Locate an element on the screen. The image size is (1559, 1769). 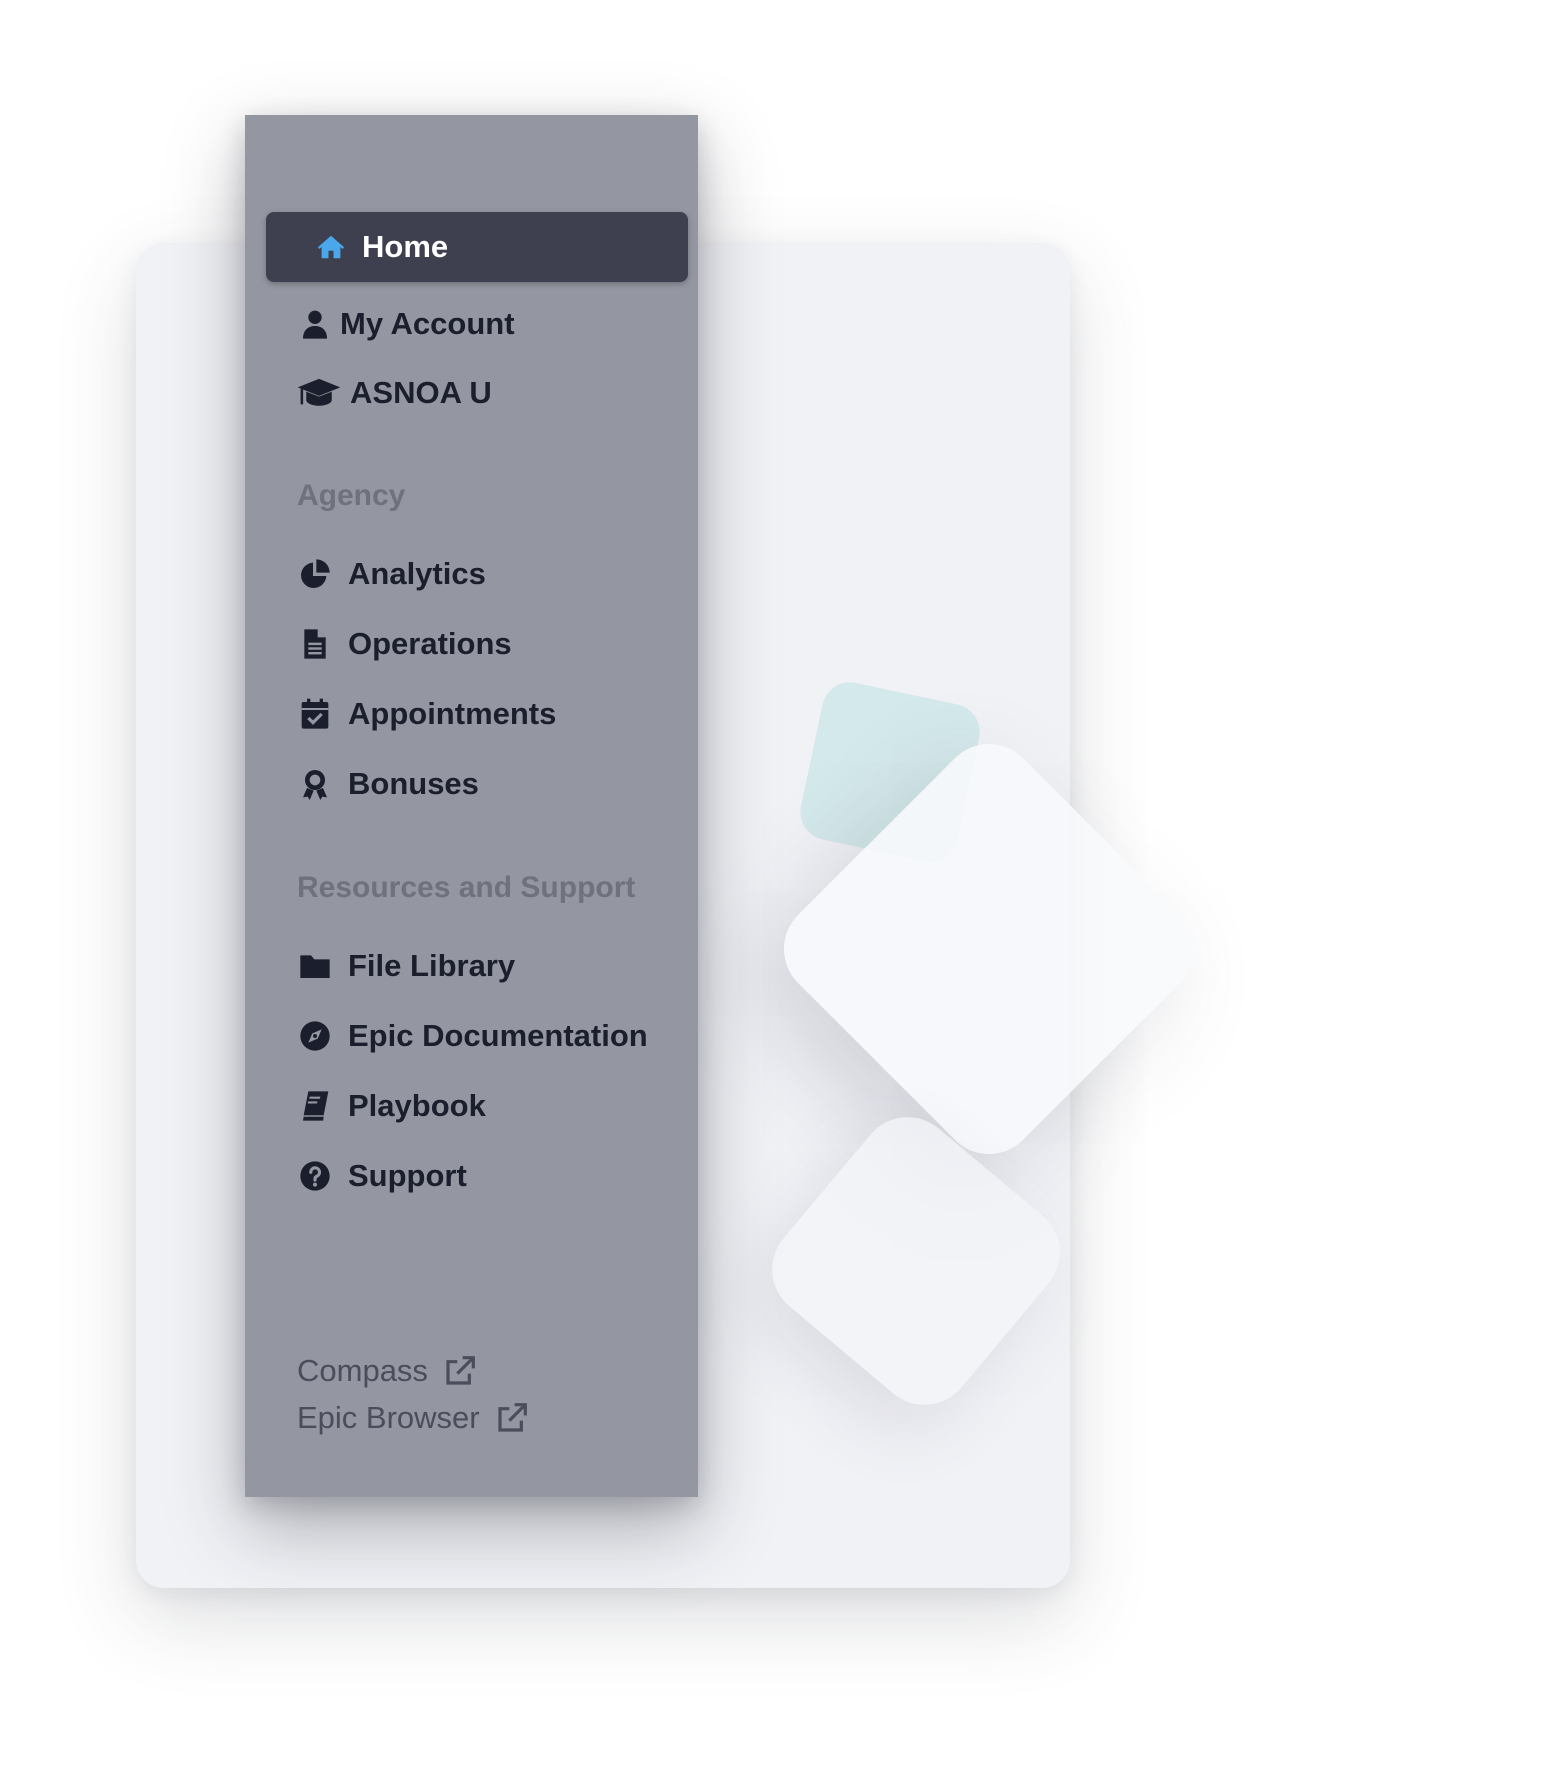
sidebar-item-epic-documentation: Epic Documentation is located at coordinates (472, 1036).